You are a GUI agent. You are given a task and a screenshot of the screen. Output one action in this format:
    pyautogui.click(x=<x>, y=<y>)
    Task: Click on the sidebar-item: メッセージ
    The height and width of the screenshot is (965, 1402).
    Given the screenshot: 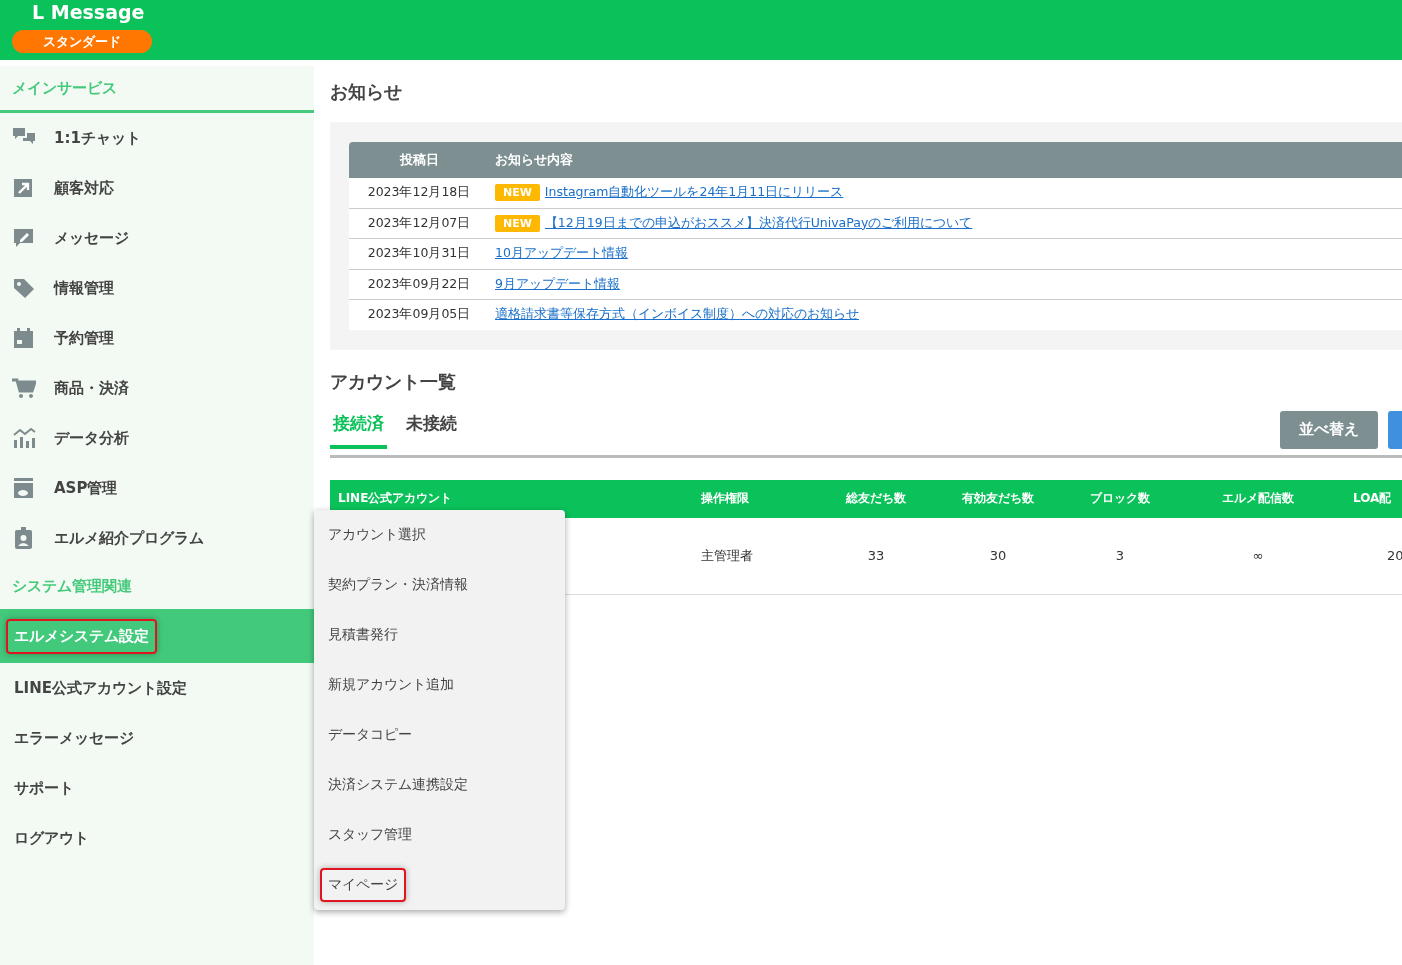 What is the action you would take?
    pyautogui.click(x=157, y=238)
    